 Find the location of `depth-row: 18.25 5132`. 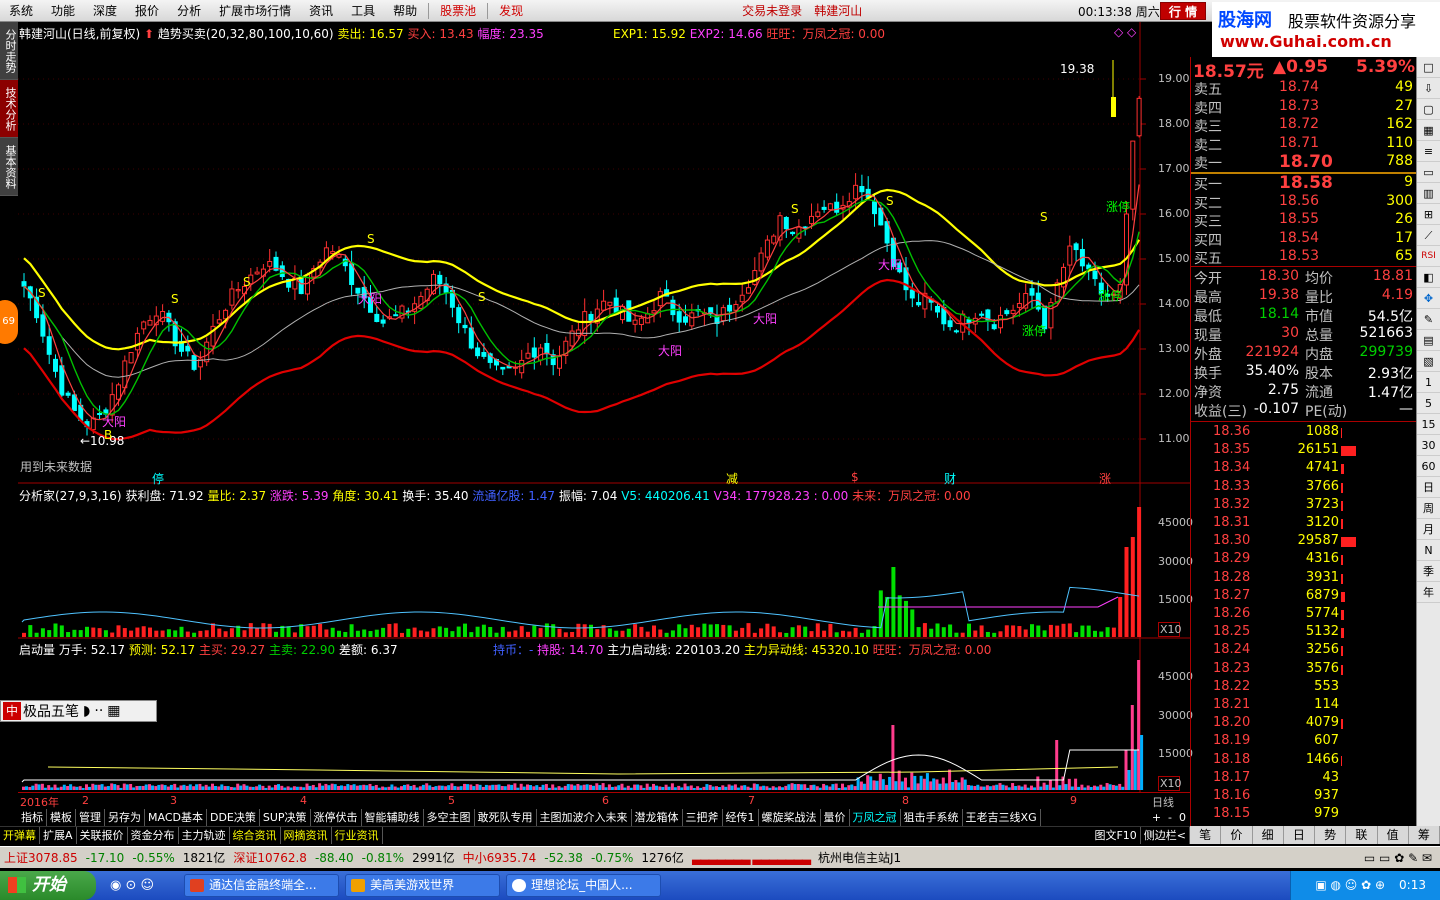

depth-row: 18.25 5132 is located at coordinates (1304, 633).